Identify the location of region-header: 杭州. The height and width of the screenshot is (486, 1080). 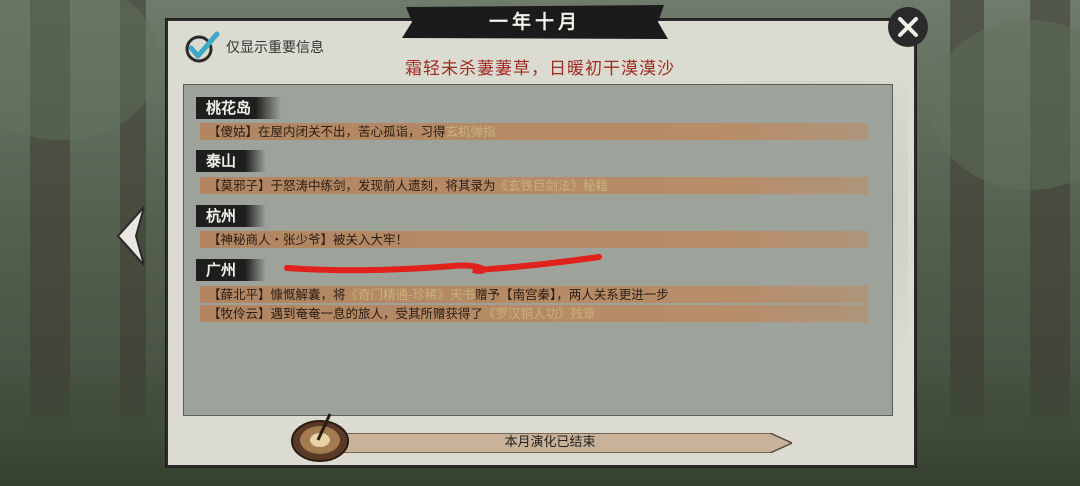
(231, 216).